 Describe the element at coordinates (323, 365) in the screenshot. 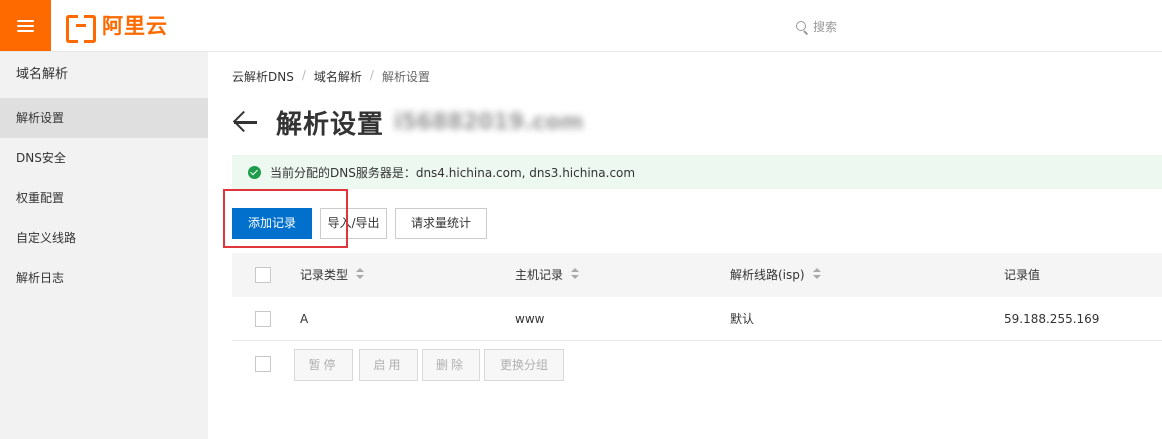

I see `pause-button: 暂停` at that location.